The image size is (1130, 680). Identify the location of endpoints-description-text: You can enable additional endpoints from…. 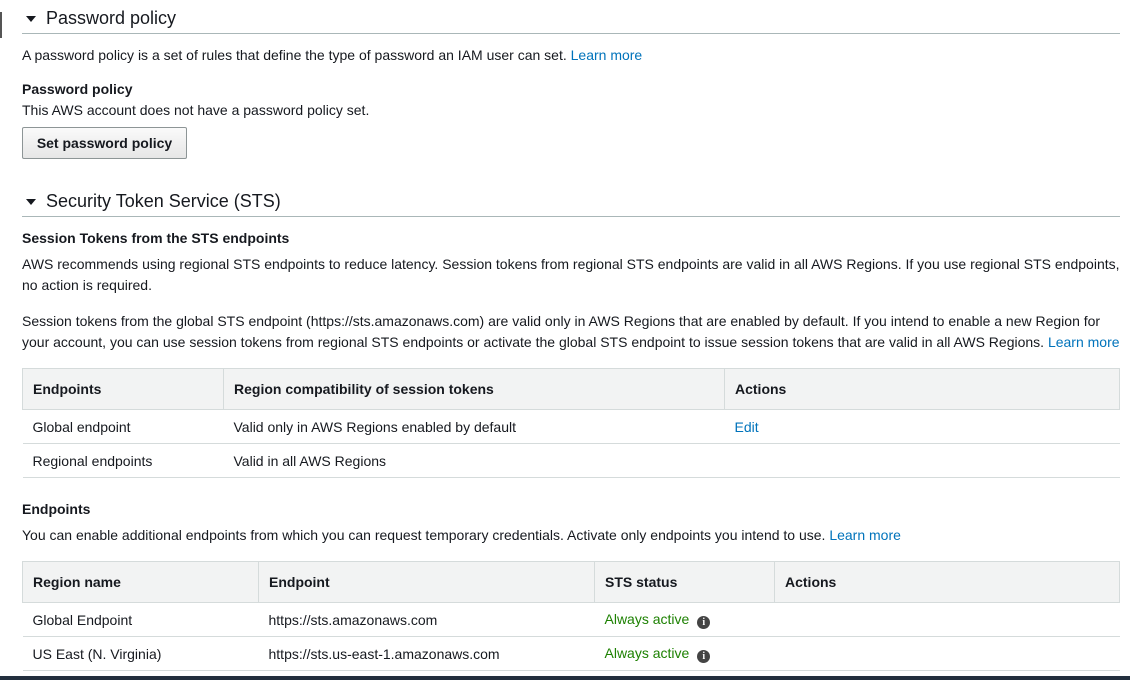
(424, 535).